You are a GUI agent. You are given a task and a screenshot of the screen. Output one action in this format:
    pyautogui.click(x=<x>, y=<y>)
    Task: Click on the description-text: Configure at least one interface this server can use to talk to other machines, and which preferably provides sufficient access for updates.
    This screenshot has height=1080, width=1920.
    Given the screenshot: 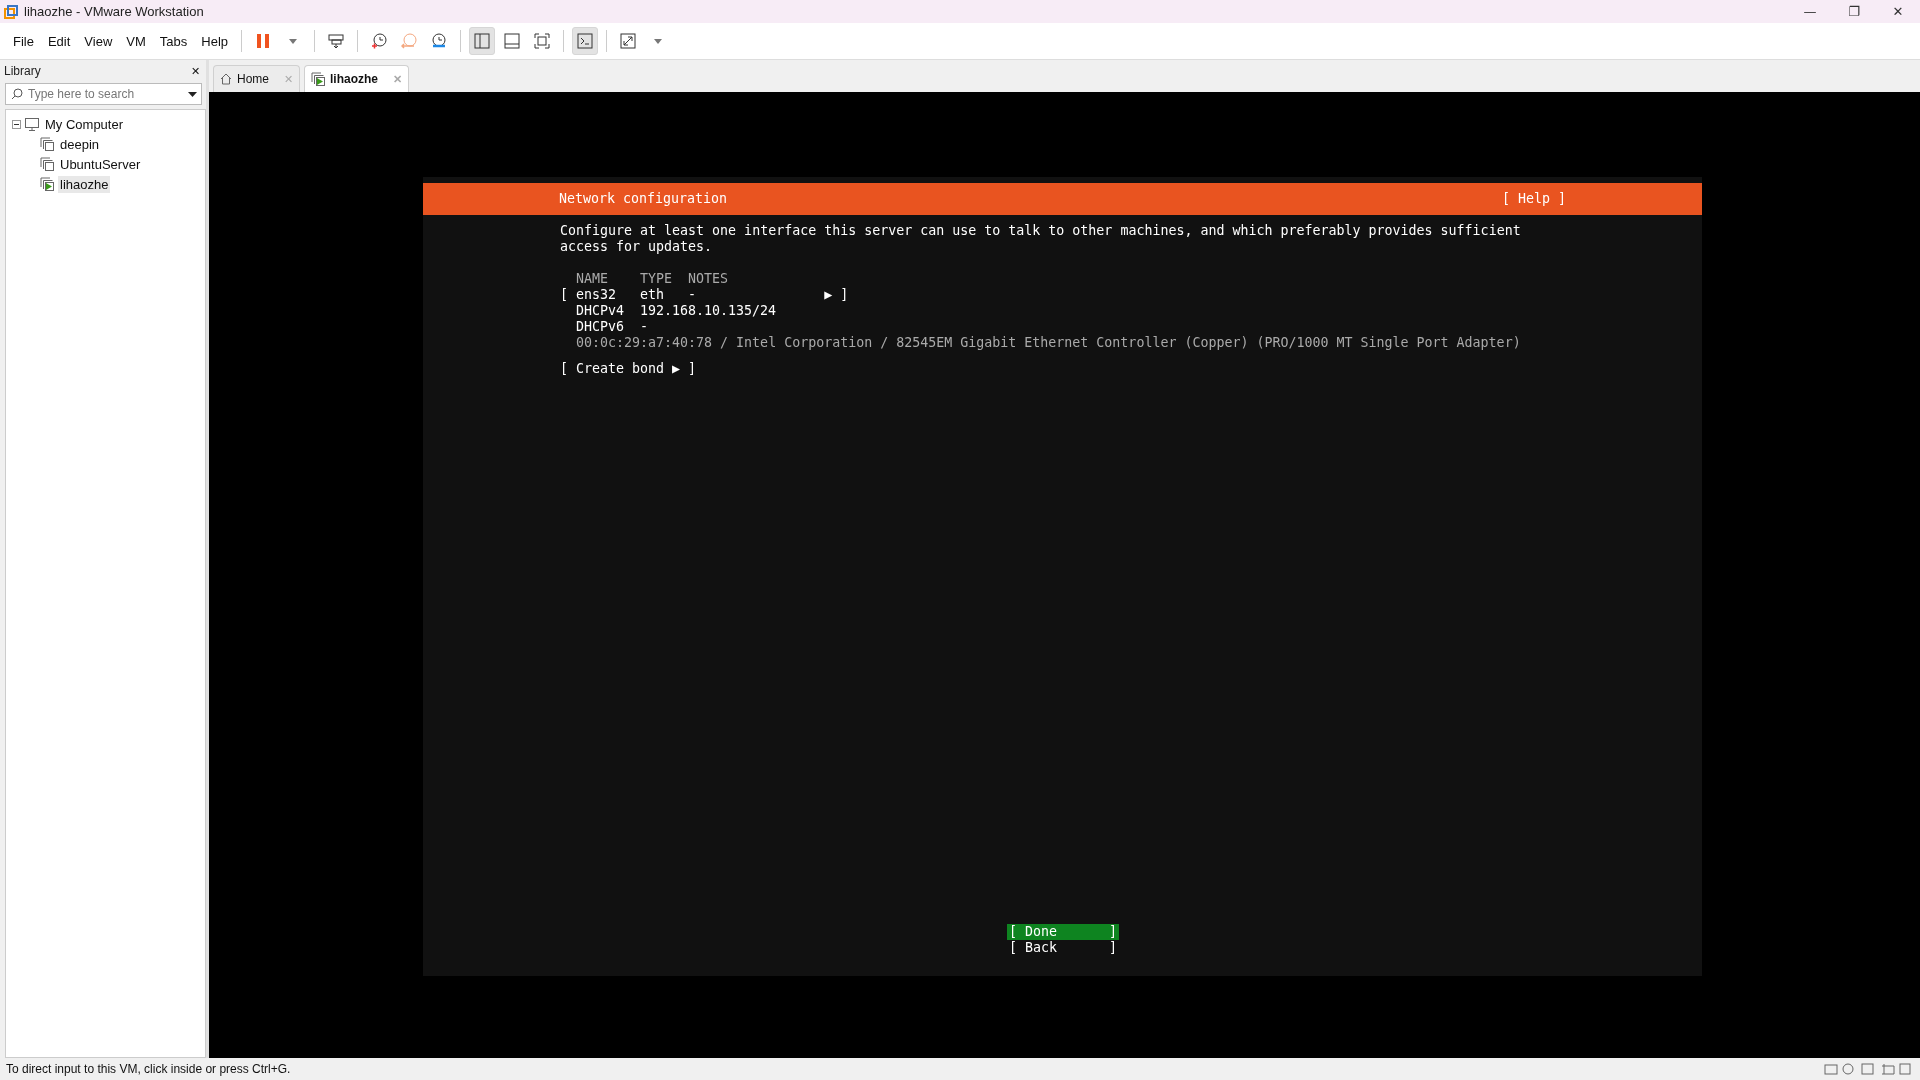 What is the action you would take?
    pyautogui.click(x=1041, y=239)
    